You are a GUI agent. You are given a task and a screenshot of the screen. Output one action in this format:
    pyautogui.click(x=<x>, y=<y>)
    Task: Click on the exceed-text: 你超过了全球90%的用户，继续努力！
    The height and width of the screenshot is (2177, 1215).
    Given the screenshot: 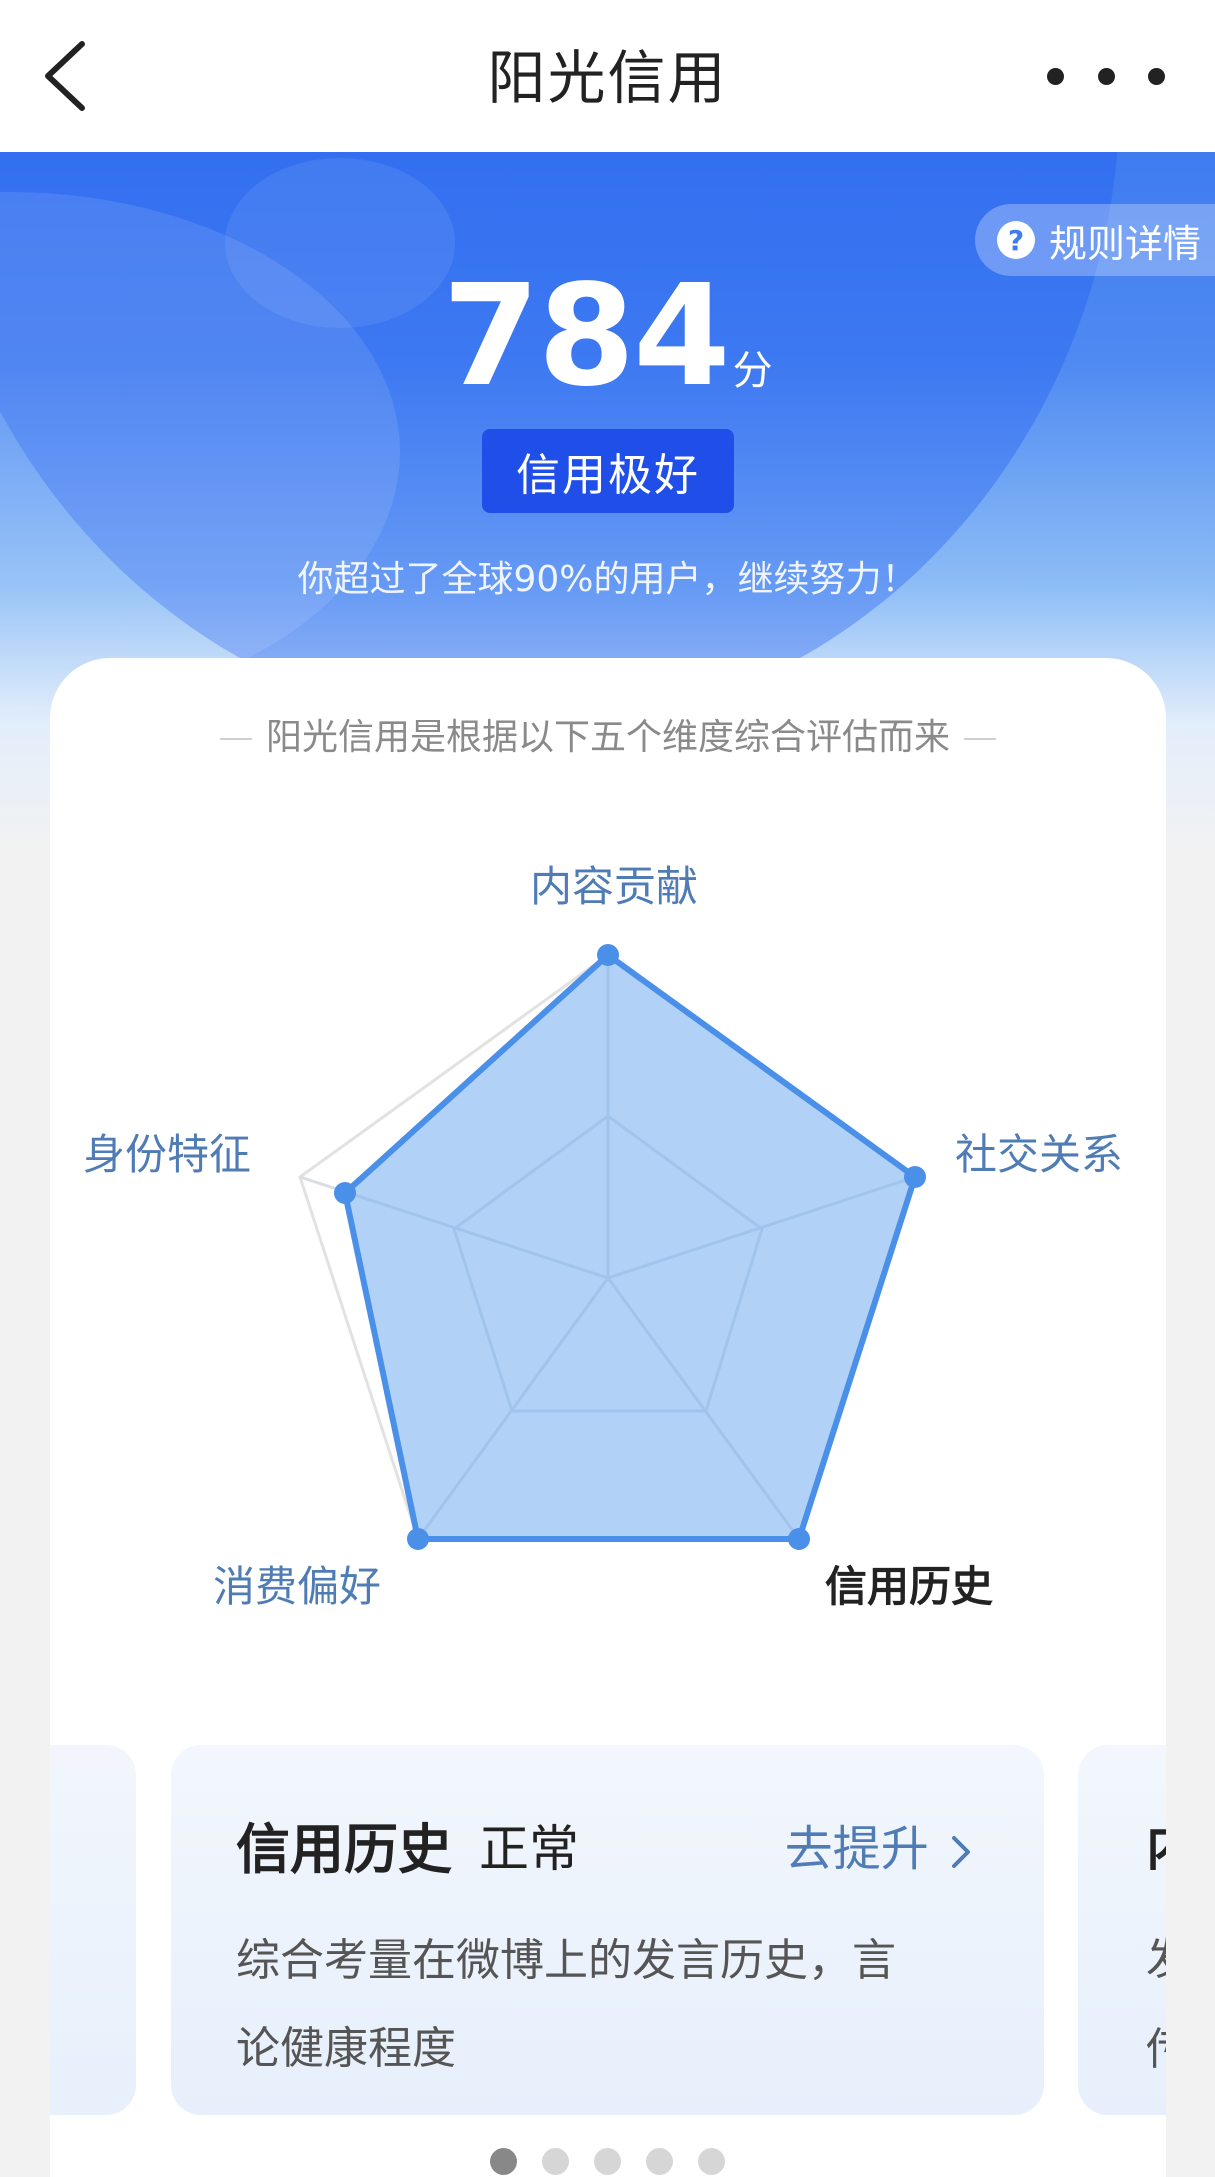 What is the action you would take?
    pyautogui.click(x=607, y=579)
    